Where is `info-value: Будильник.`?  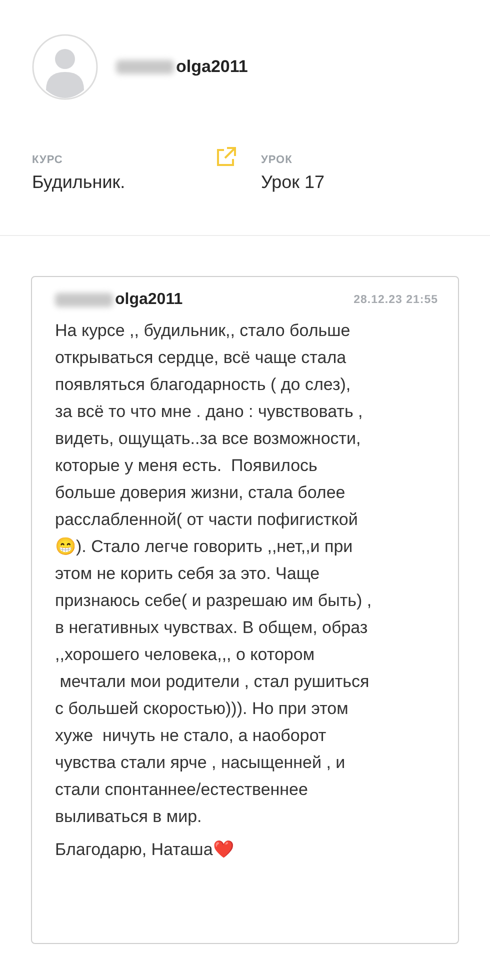
info-value: Будильник. is located at coordinates (79, 182).